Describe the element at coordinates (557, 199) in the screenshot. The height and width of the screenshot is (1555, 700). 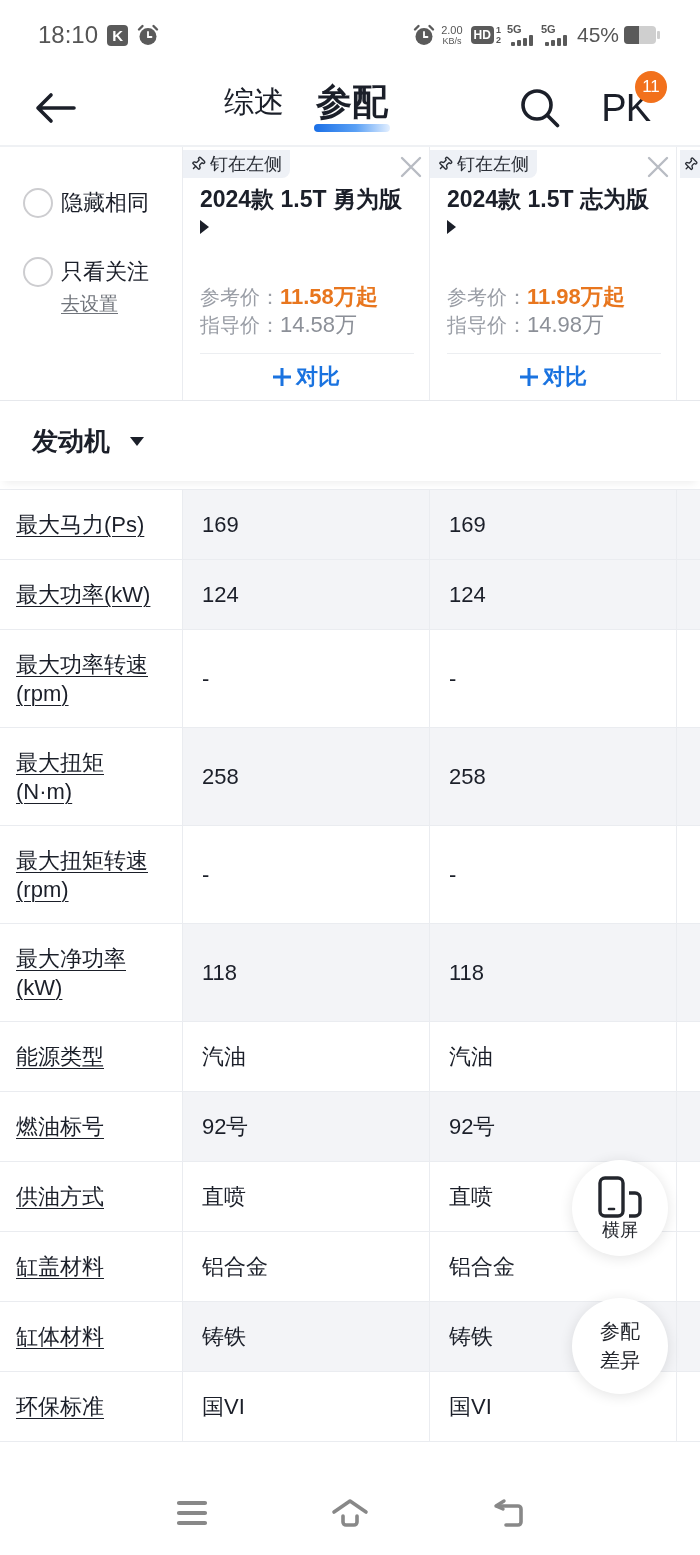
I see `car-model-name: 2024款 1.5T 志为版` at that location.